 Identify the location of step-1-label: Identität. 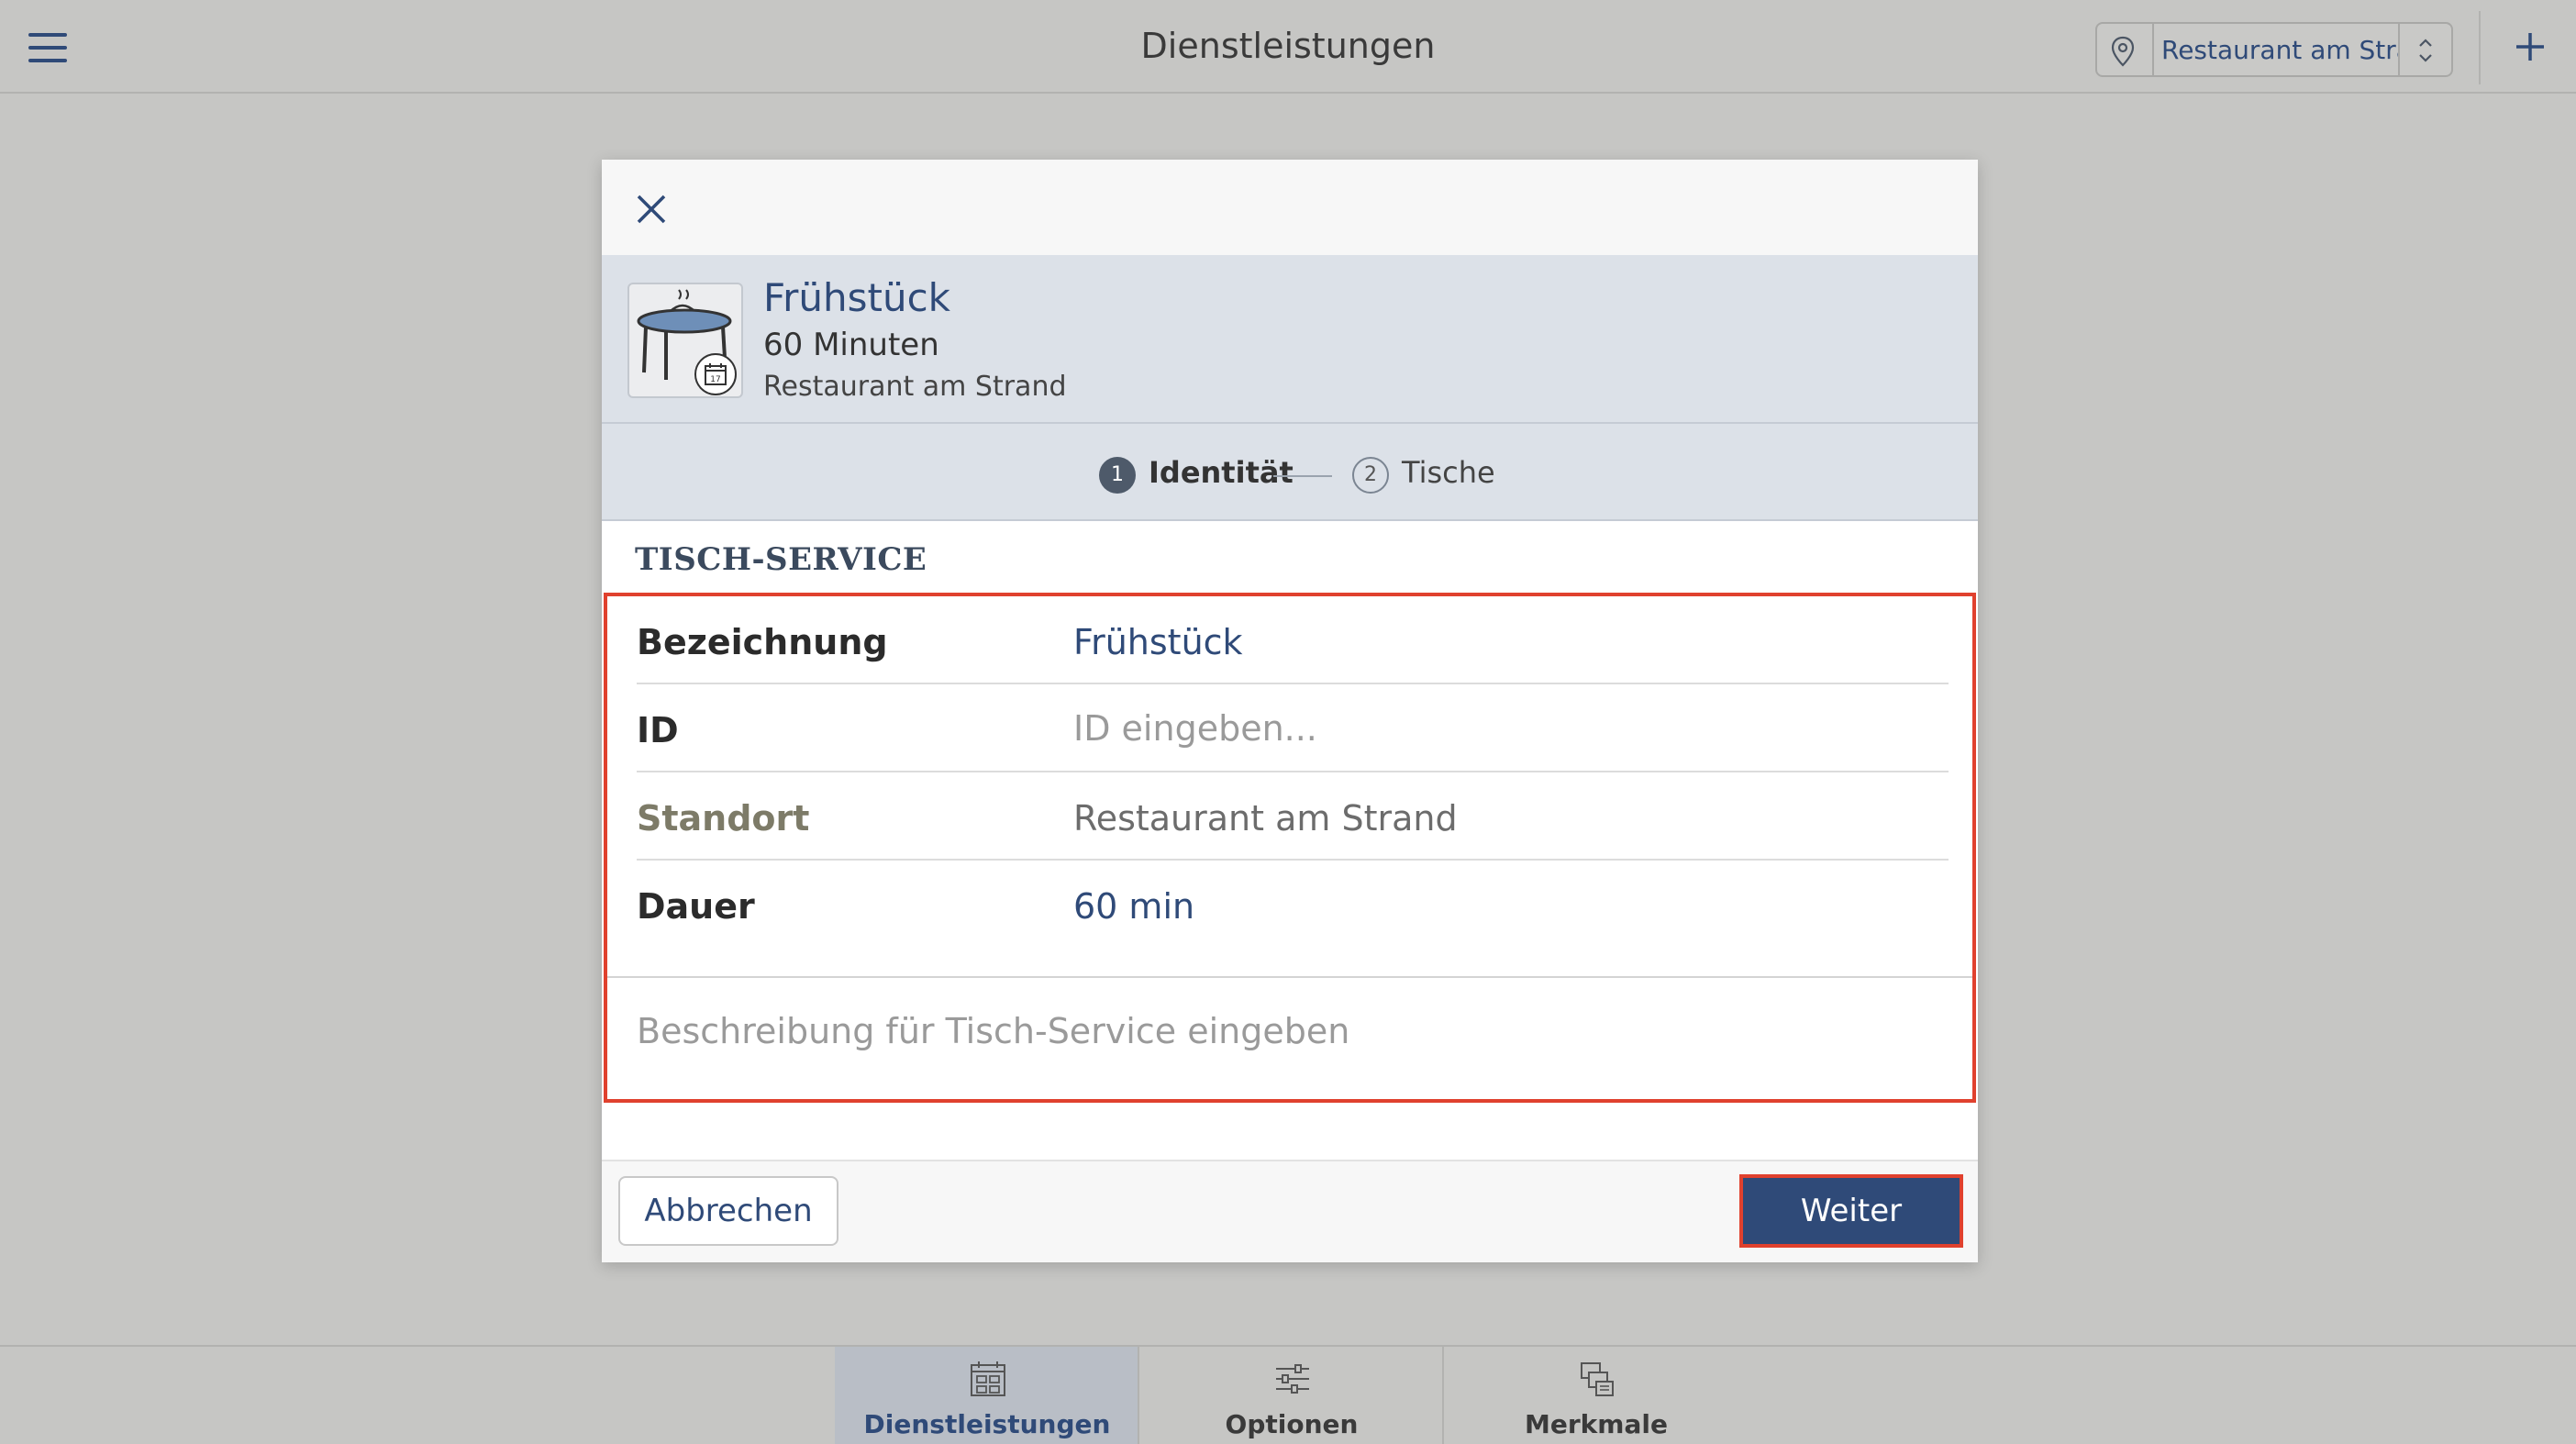
(1221, 472).